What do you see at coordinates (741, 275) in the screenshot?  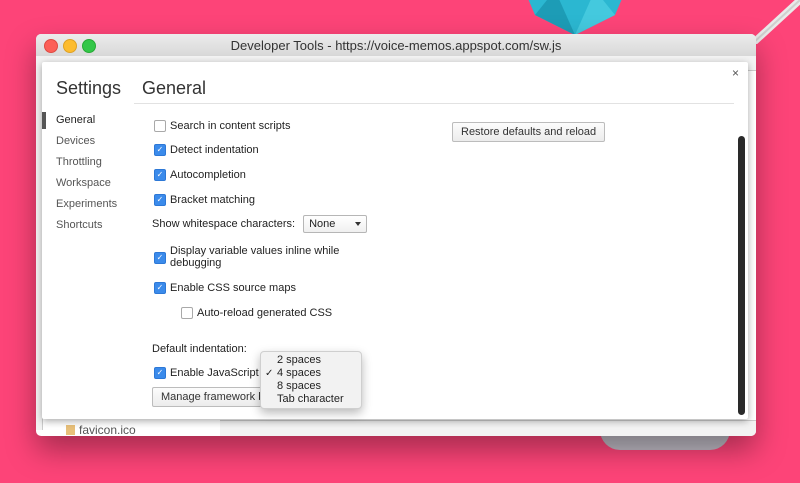 I see `vertical-scrollbar` at bounding box center [741, 275].